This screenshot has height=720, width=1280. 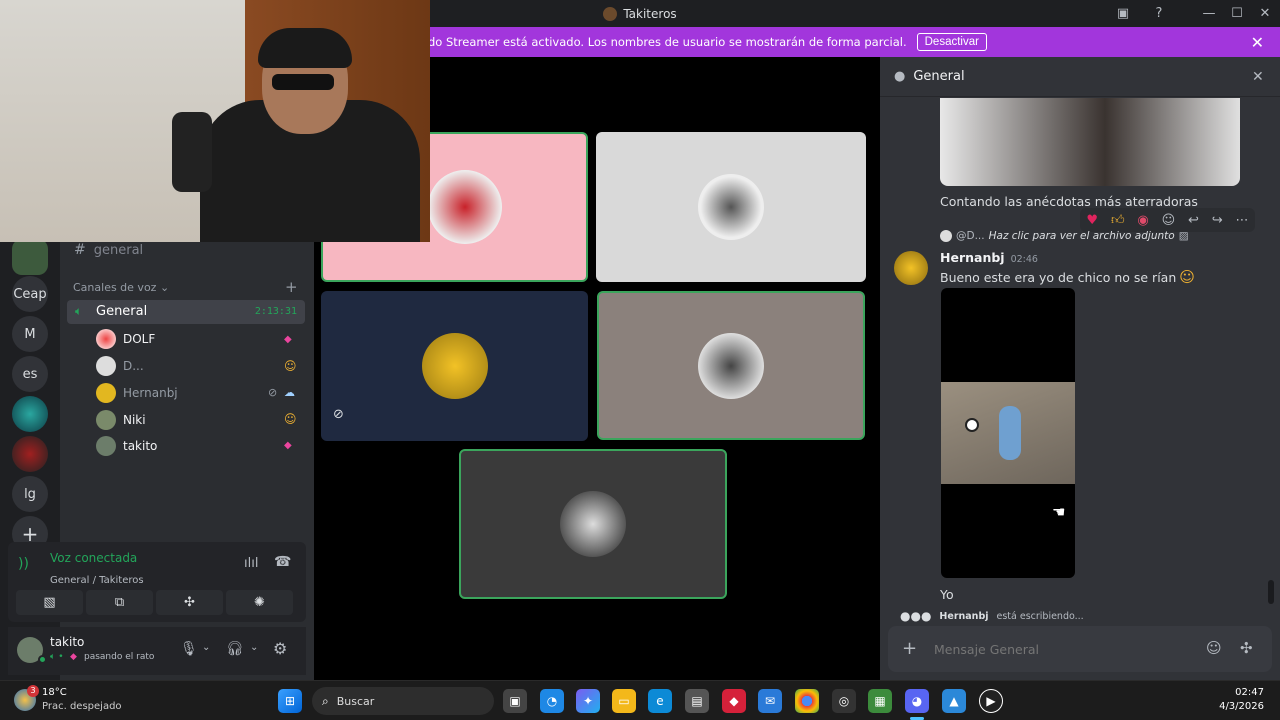 I want to click on chat-scrollbar, so click(x=1271, y=592).